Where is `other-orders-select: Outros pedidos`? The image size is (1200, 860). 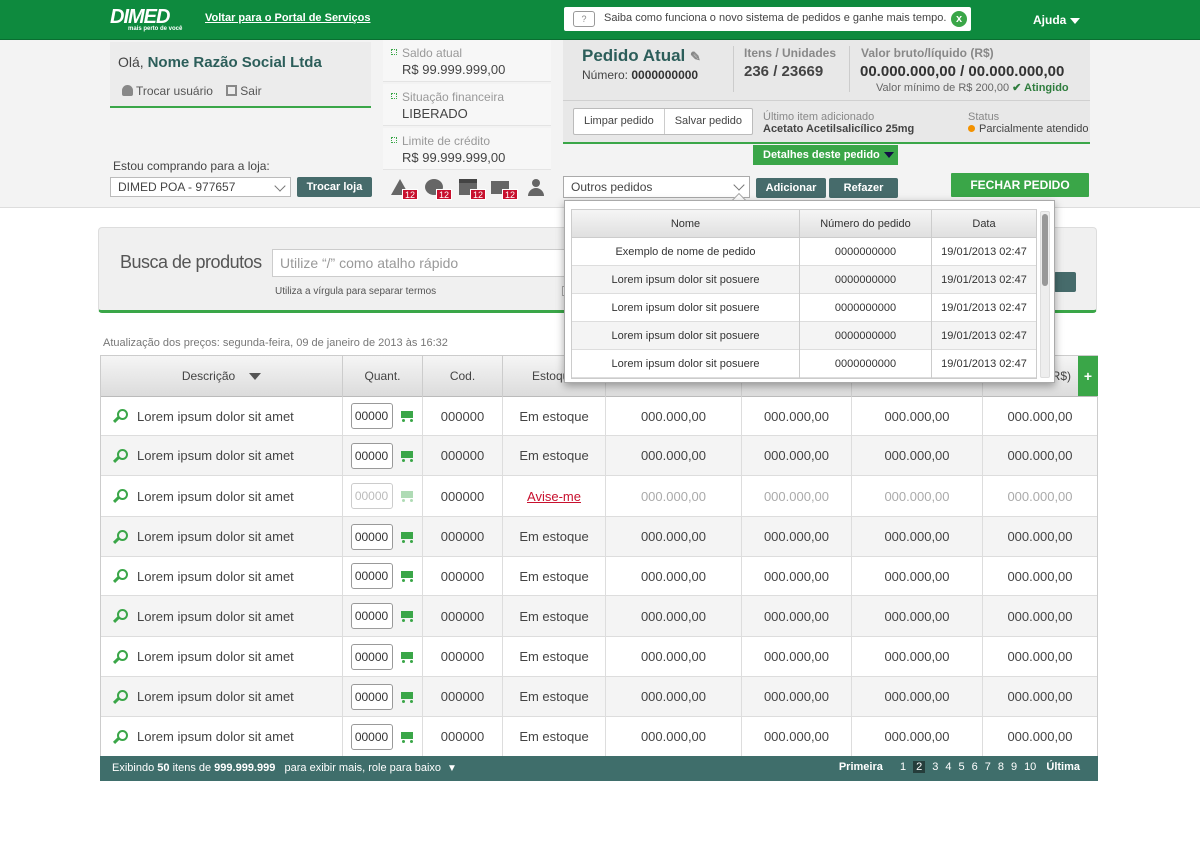 other-orders-select: Outros pedidos is located at coordinates (656, 187).